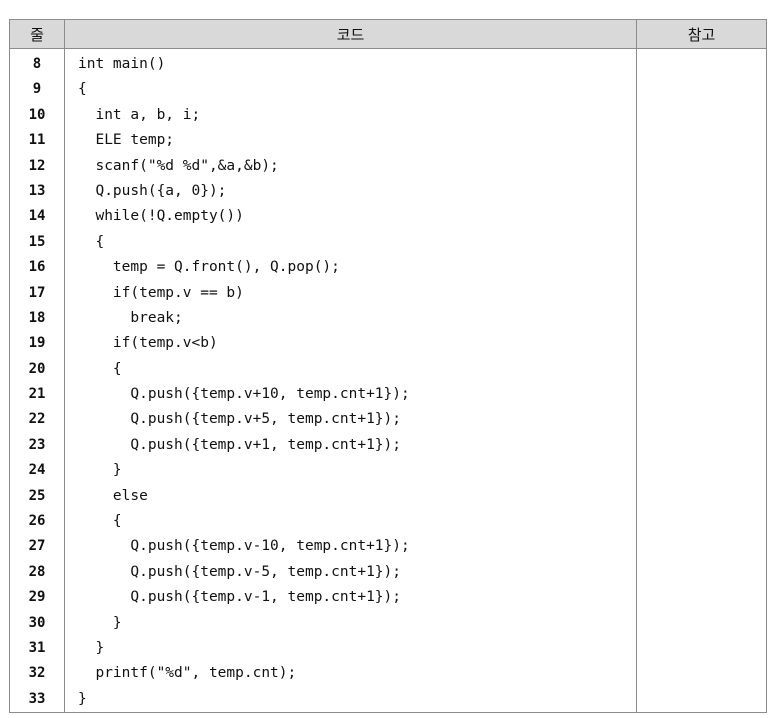 This screenshot has width=773, height=718. What do you see at coordinates (240, 571) in the screenshot?
I see `code-line: Q.push({temp.v-5, temp.cnt+1});` at bounding box center [240, 571].